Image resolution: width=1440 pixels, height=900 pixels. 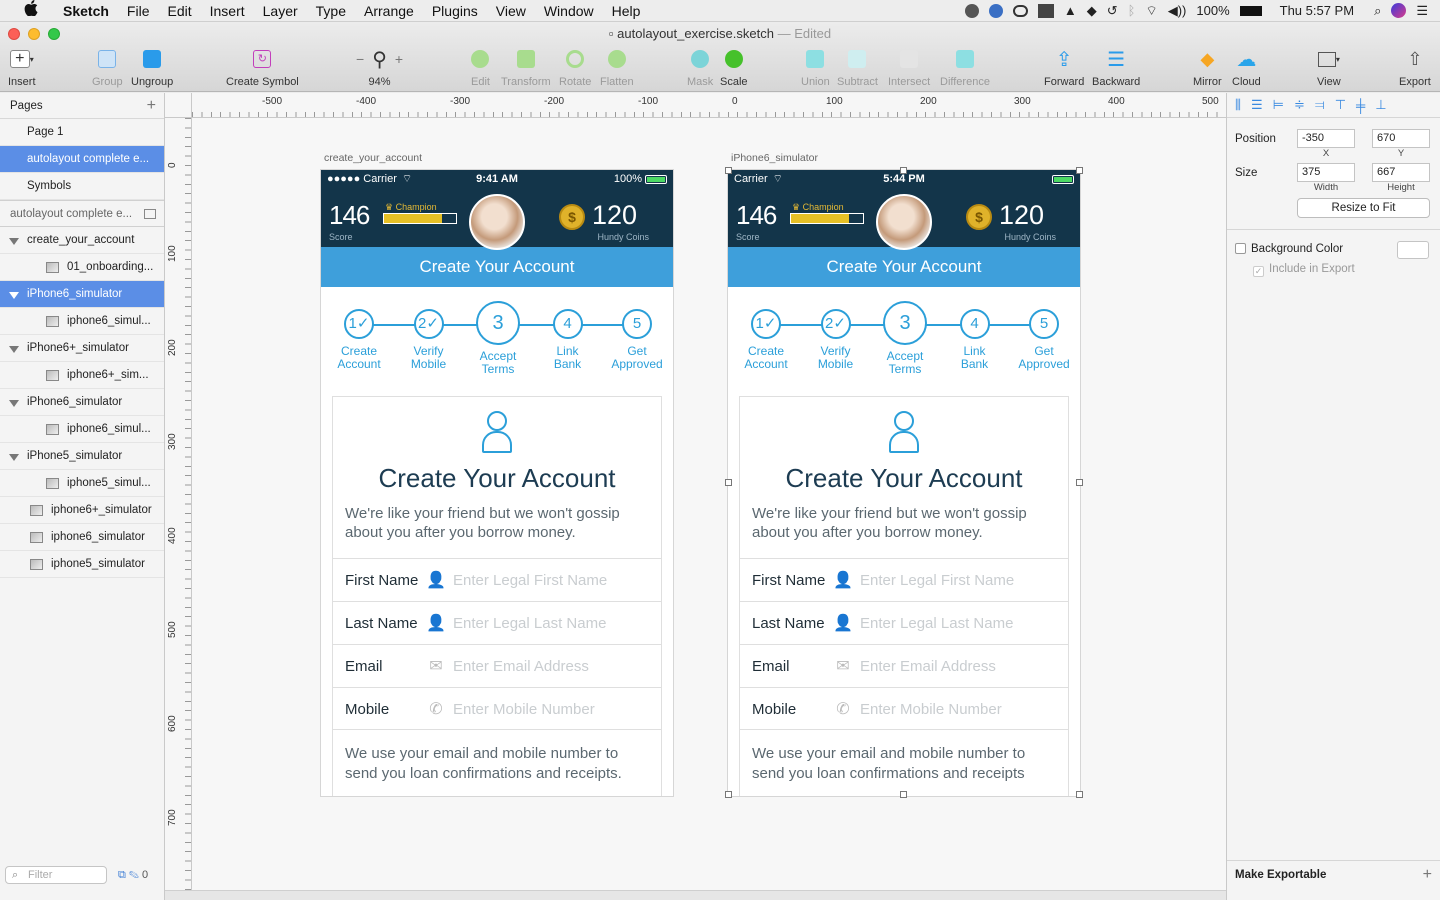 I want to click on step-item: 2✓ Verify Mobile, so click(x=429, y=329).